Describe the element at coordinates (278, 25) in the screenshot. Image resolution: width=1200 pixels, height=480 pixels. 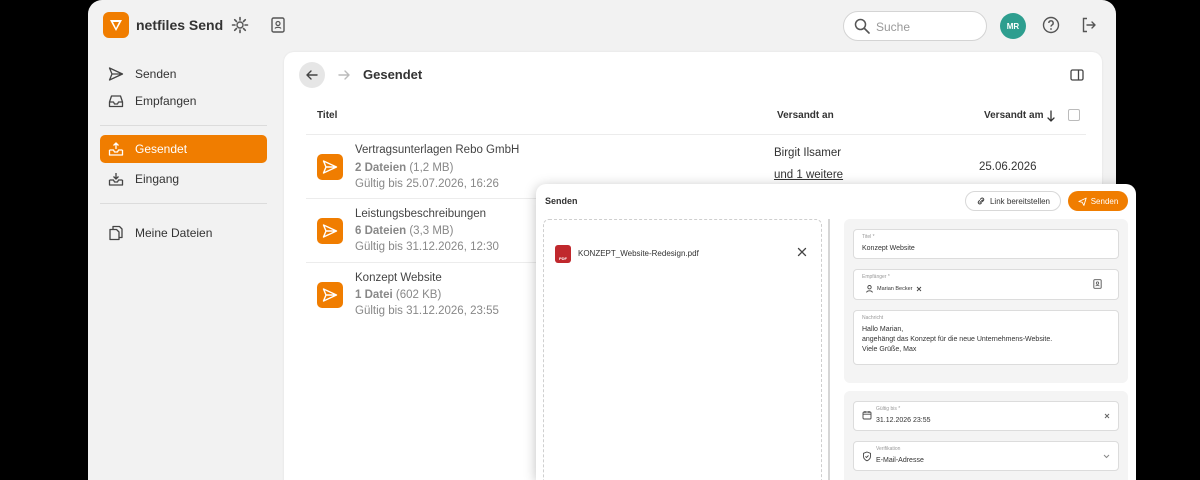
I see `contacts-icon` at that location.